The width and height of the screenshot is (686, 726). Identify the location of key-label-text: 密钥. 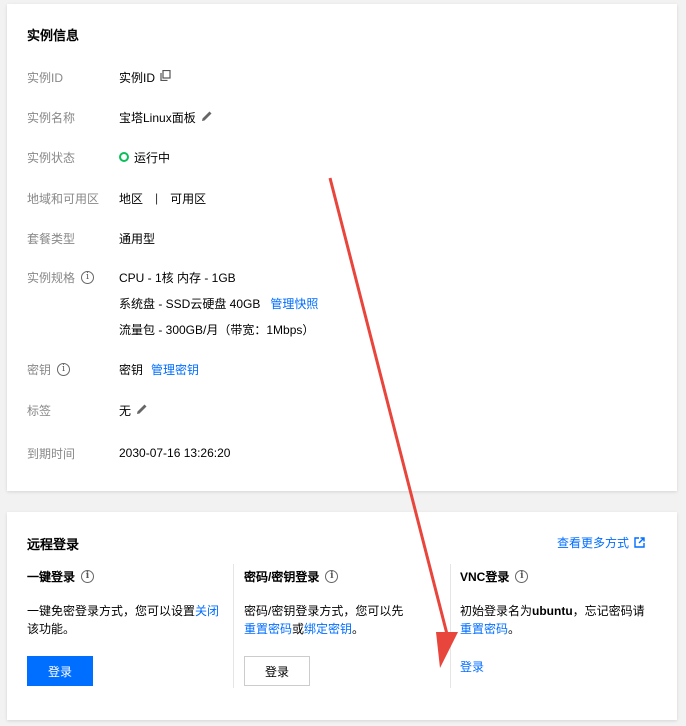
(39, 369).